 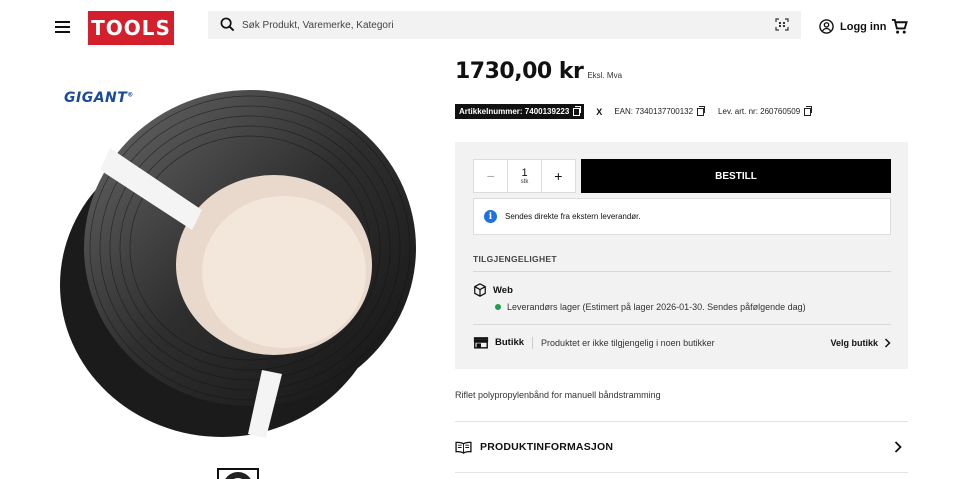 I want to click on price-block: 1730,00 kr Eksl. Mva, so click(x=538, y=71).